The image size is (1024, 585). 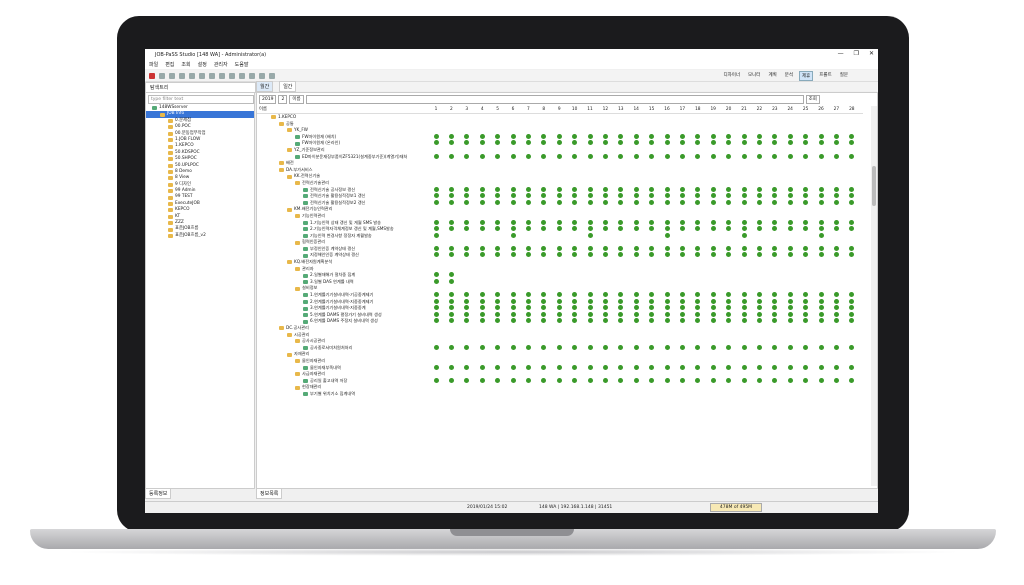 What do you see at coordinates (871, 53) in the screenshot?
I see `close-button: ✕` at bounding box center [871, 53].